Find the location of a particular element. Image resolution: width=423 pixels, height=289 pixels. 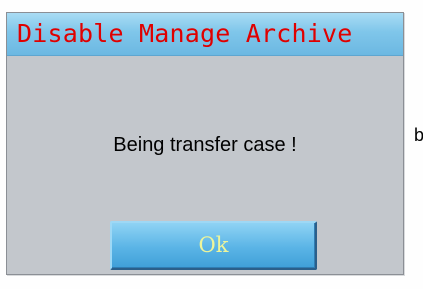

dialog-titlebar: Disable Manage Archive is located at coordinates (205, 34).